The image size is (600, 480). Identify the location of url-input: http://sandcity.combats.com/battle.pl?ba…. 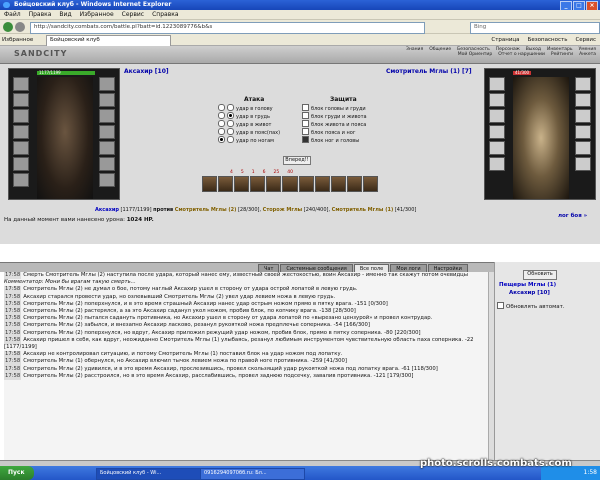
(227, 28).